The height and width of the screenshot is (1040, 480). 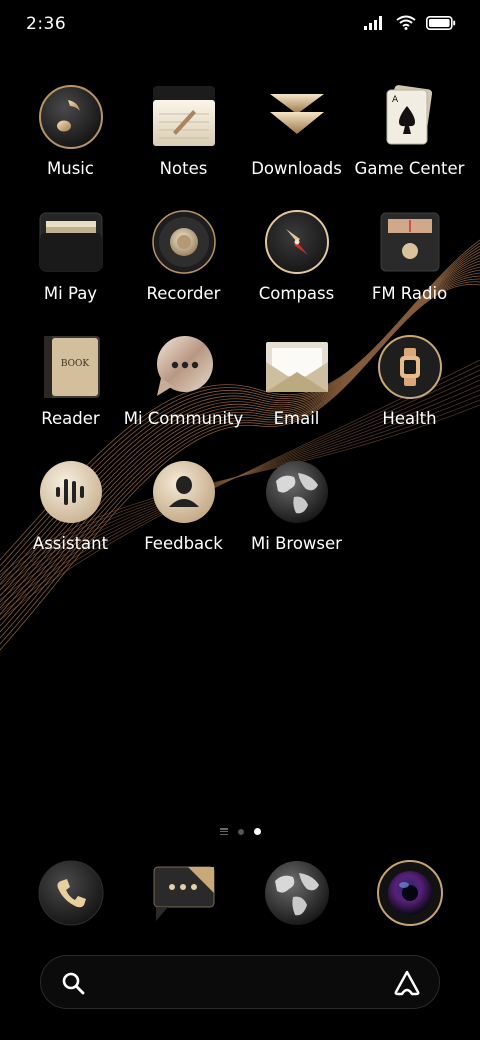 I want to click on status-icons, so click(x=410, y=22).